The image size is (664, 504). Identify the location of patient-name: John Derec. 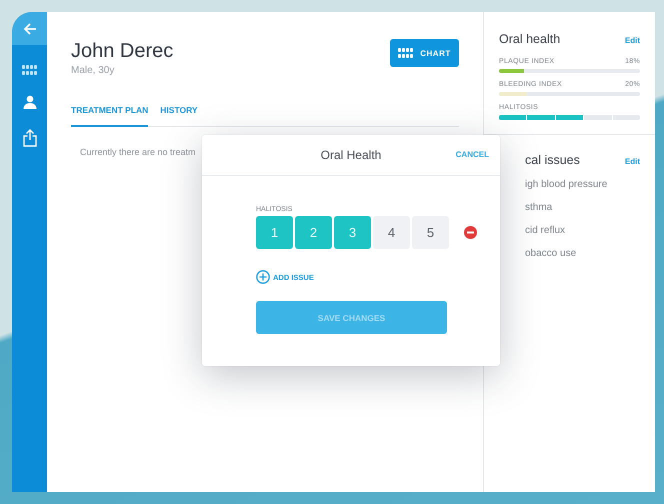
(122, 51).